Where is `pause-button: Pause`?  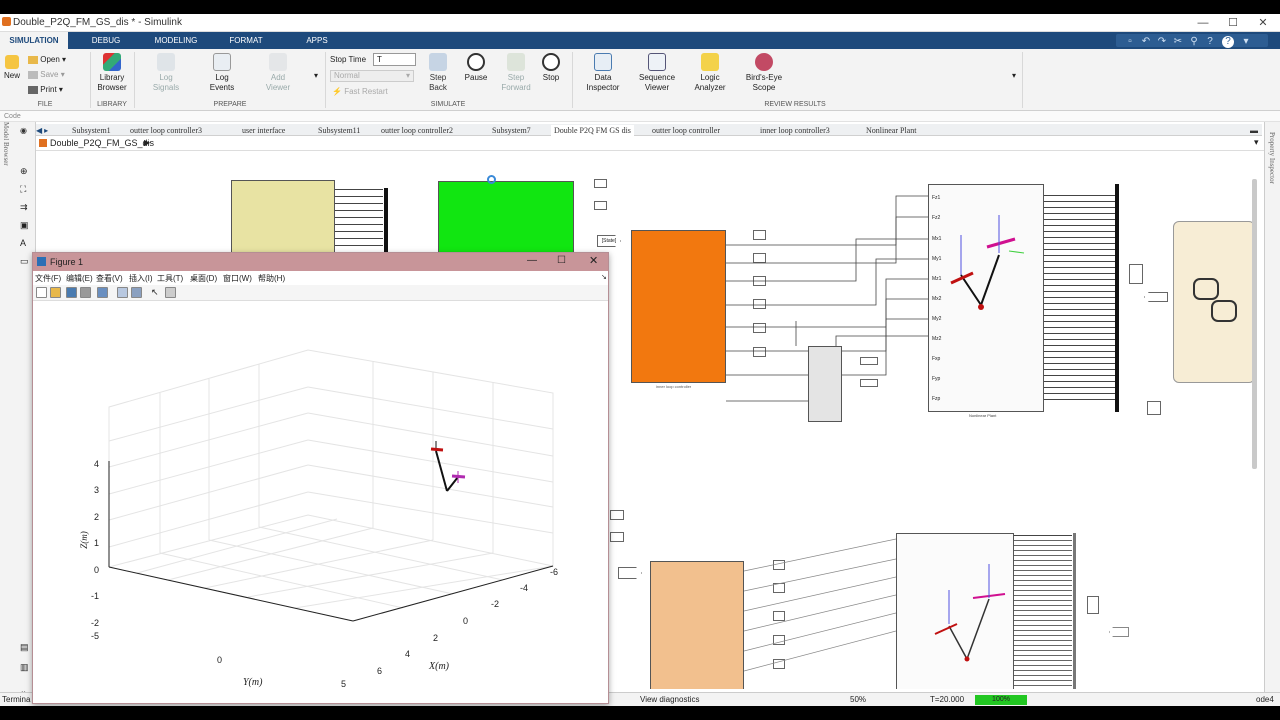
pause-button: Pause is located at coordinates (476, 68).